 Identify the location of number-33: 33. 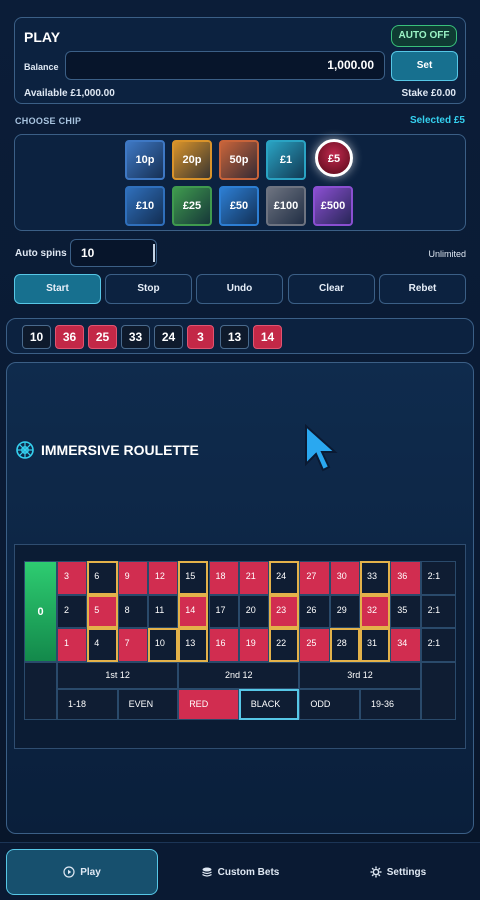
(375, 578).